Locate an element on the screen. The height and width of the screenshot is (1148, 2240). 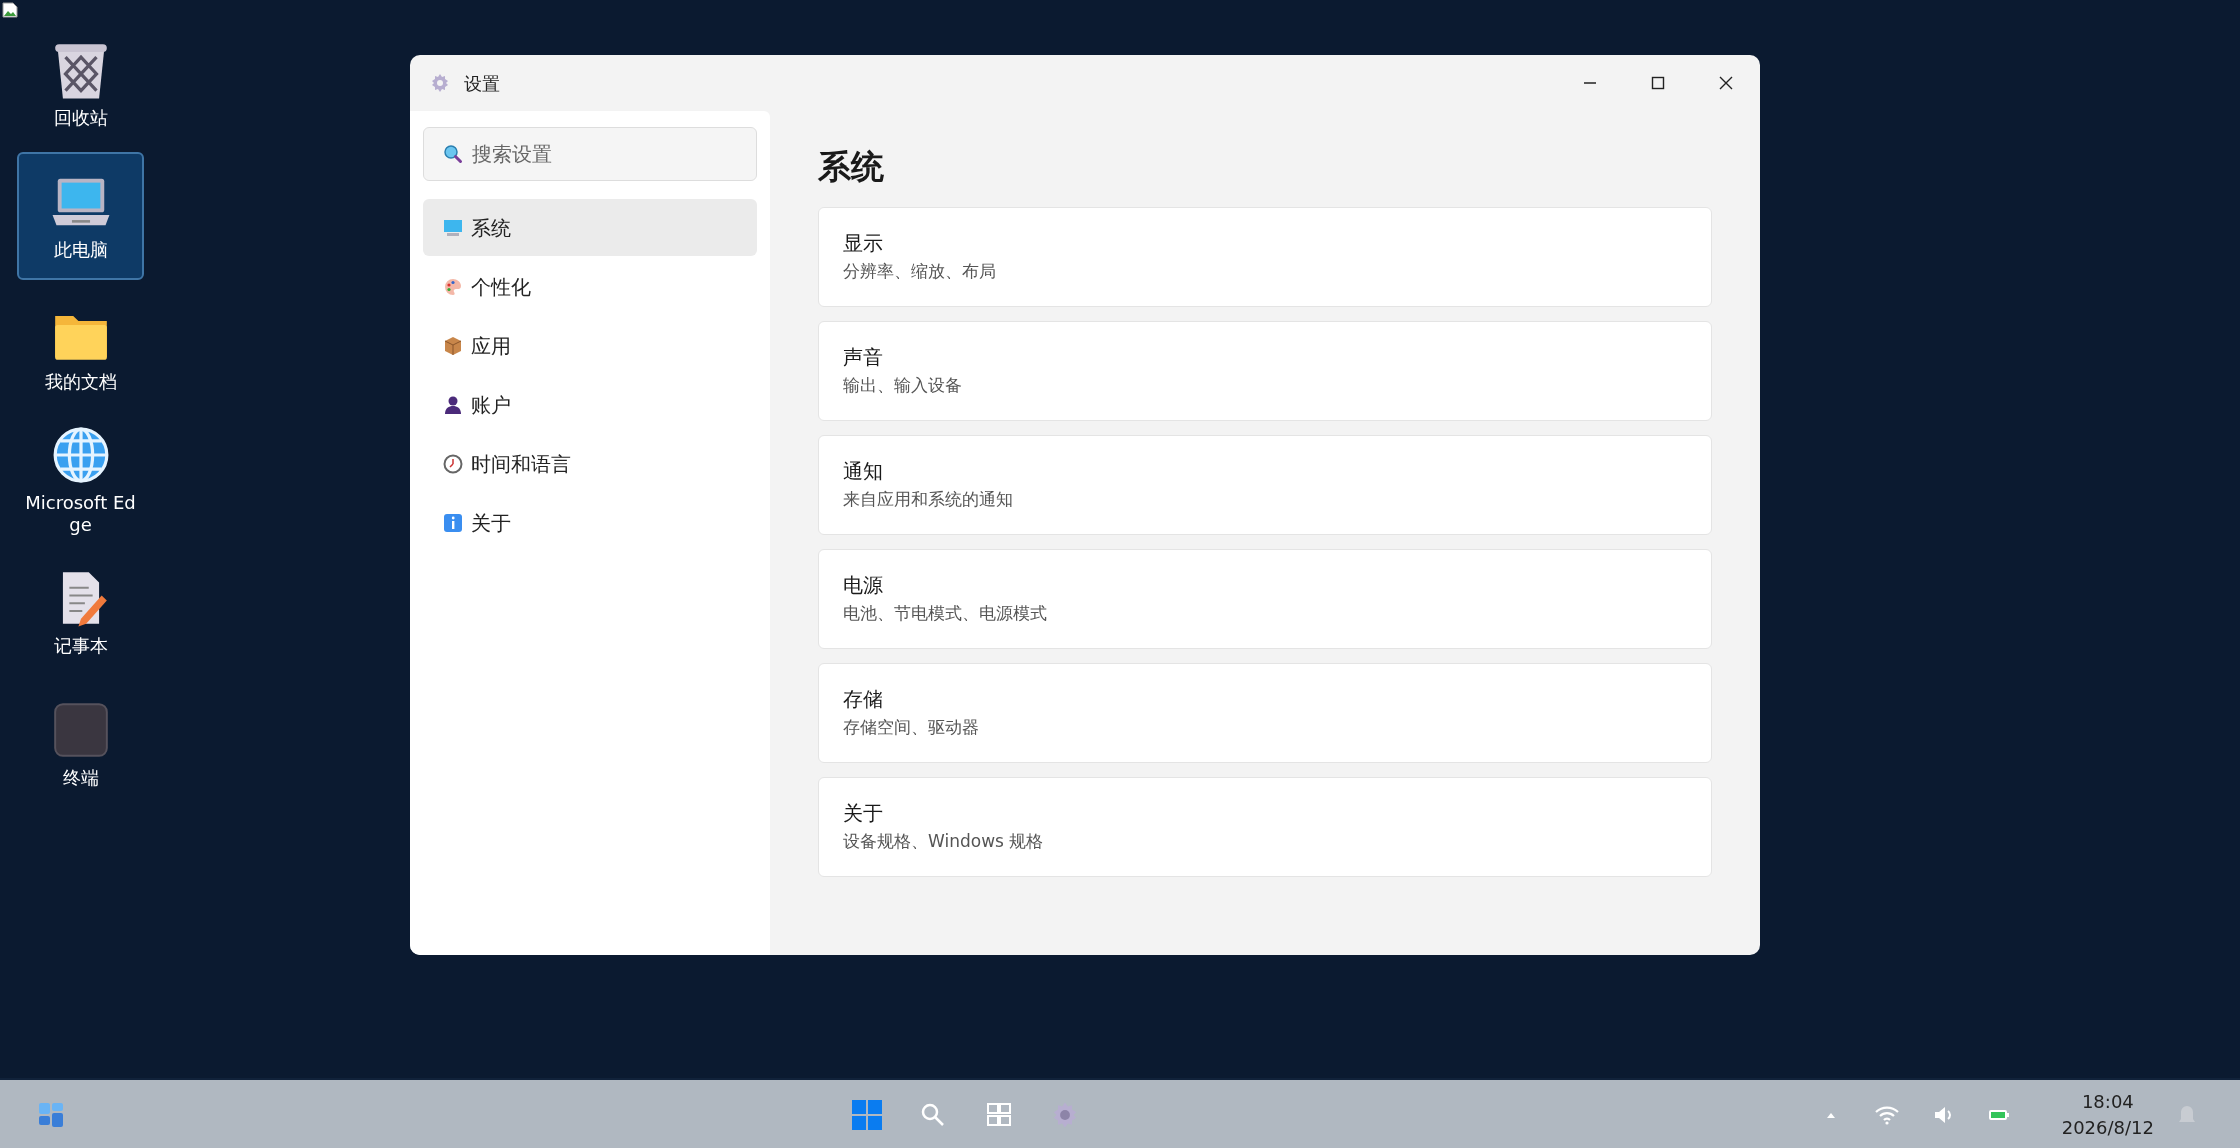
card-title: 声音 is located at coordinates (863, 357).